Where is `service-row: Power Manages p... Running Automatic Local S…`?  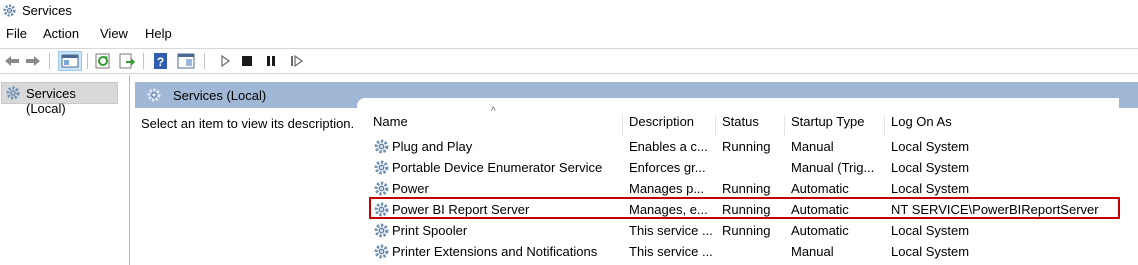 service-row: Power Manages p... Running Automatic Local S… is located at coordinates (738, 188).